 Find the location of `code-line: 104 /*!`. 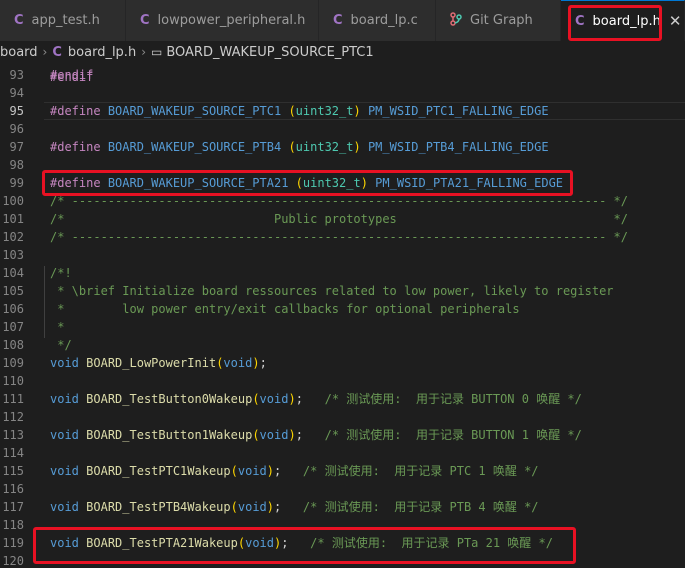

code-line: 104 /*! is located at coordinates (342, 273).